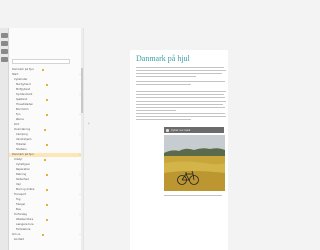  What do you see at coordinates (46, 170) in the screenshot?
I see `sidebar-item: Reparation` at bounding box center [46, 170].